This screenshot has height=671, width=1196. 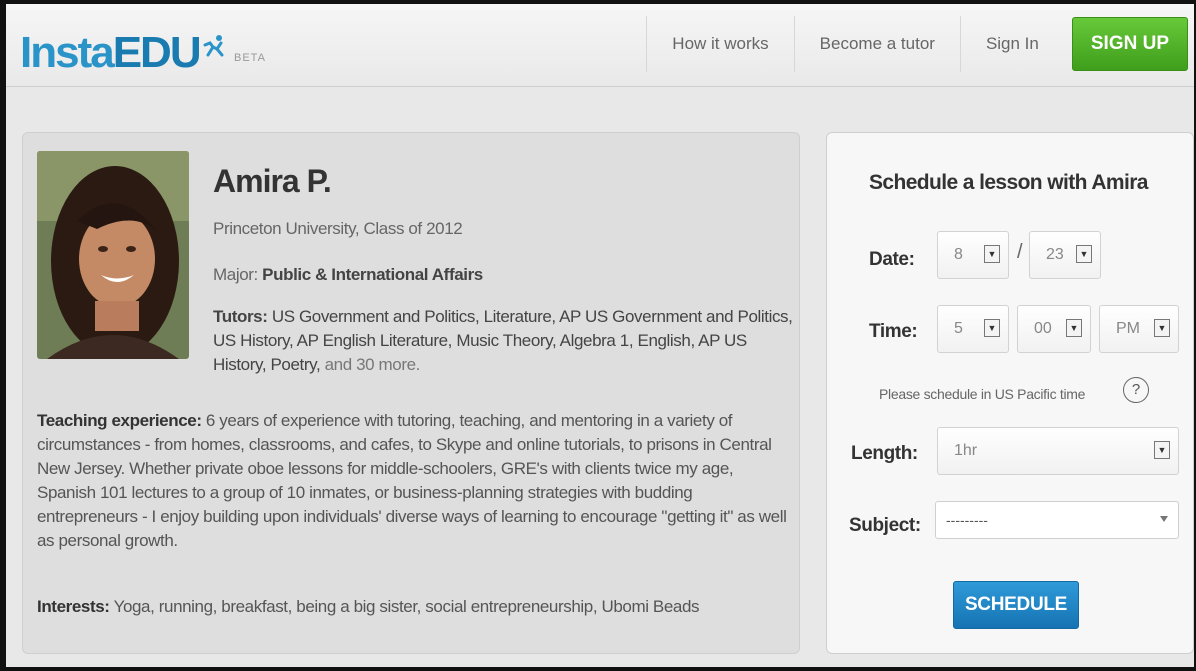 I want to click on timezone-note: Please schedule in US Pacific time, so click(x=982, y=394).